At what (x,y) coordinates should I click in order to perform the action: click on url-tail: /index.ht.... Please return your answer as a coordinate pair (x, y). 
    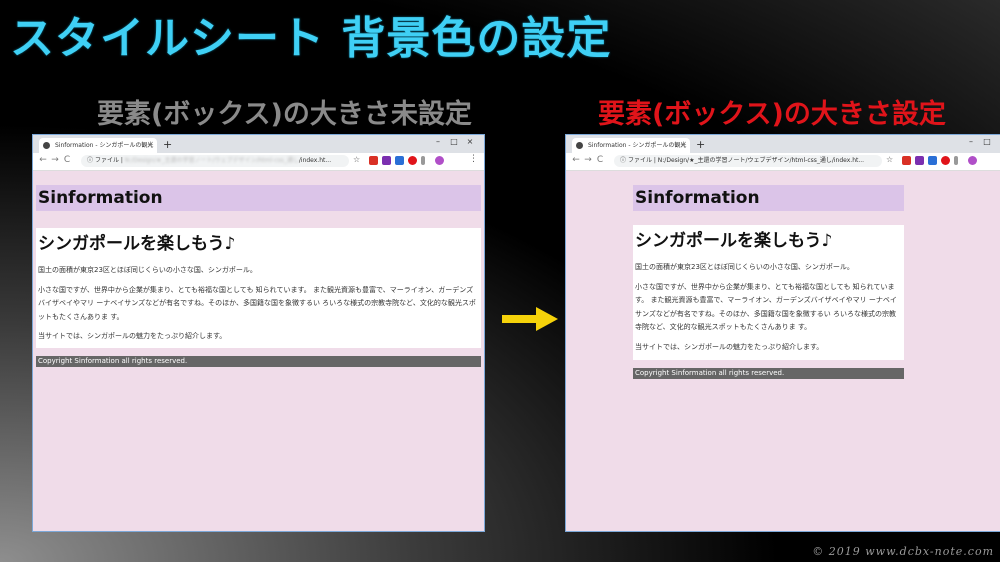
    Looking at the image, I should click on (315, 160).